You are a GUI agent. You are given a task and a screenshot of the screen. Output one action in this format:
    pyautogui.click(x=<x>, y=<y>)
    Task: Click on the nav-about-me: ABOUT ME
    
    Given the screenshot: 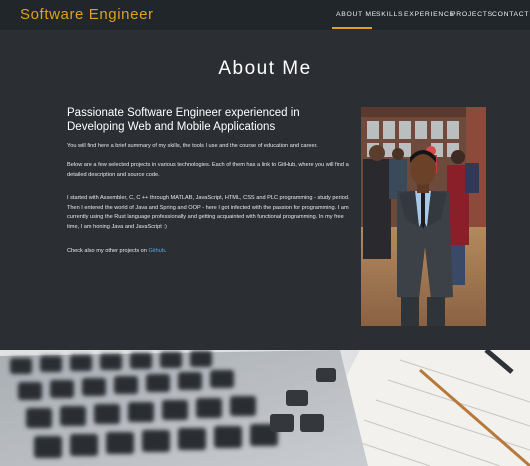 What is the action you would take?
    pyautogui.click(x=356, y=14)
    